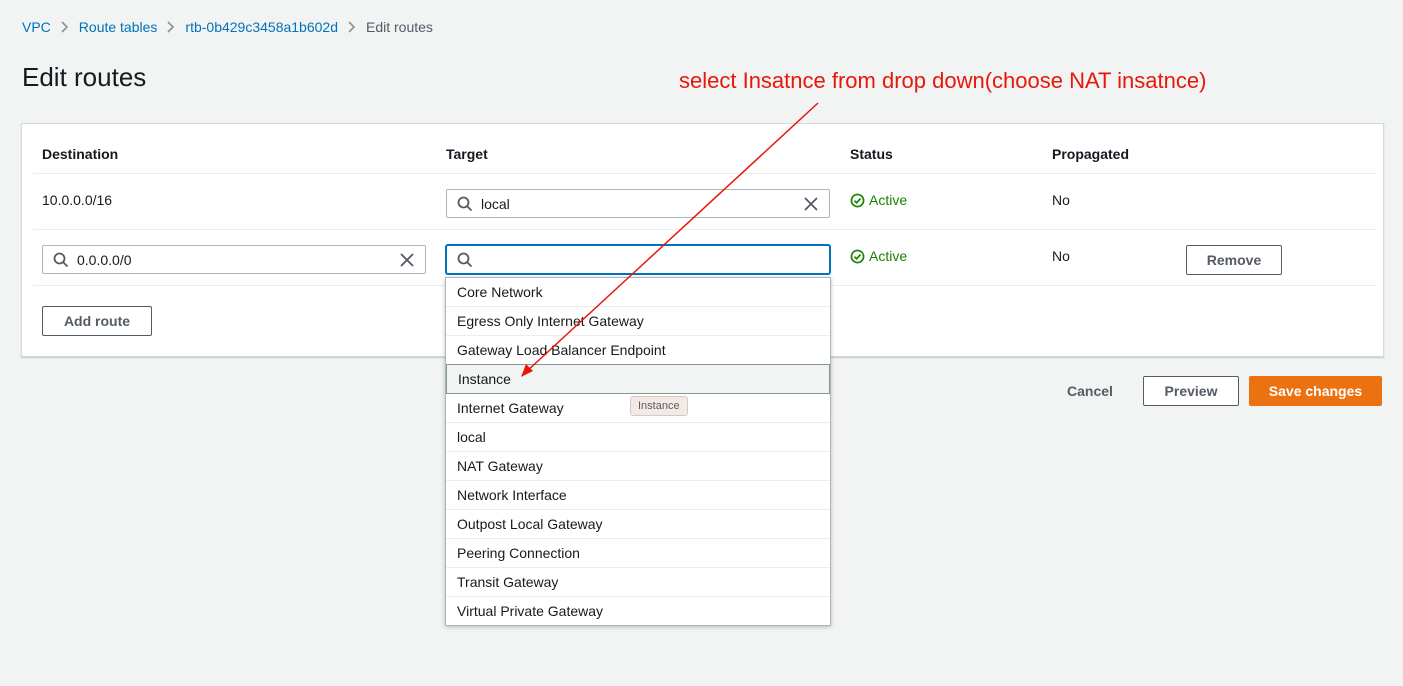 The width and height of the screenshot is (1403, 686). I want to click on dropdown-option-virtual-private-gateway: Virtual Private Gateway, so click(638, 610).